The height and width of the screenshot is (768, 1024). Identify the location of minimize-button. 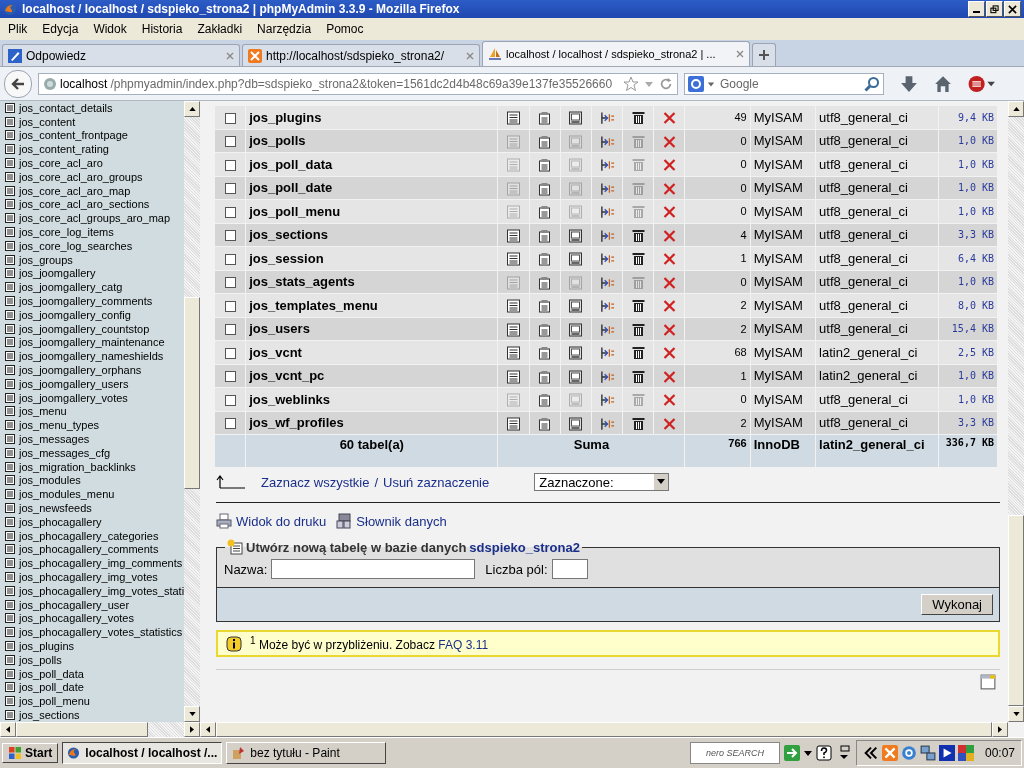
(976, 9).